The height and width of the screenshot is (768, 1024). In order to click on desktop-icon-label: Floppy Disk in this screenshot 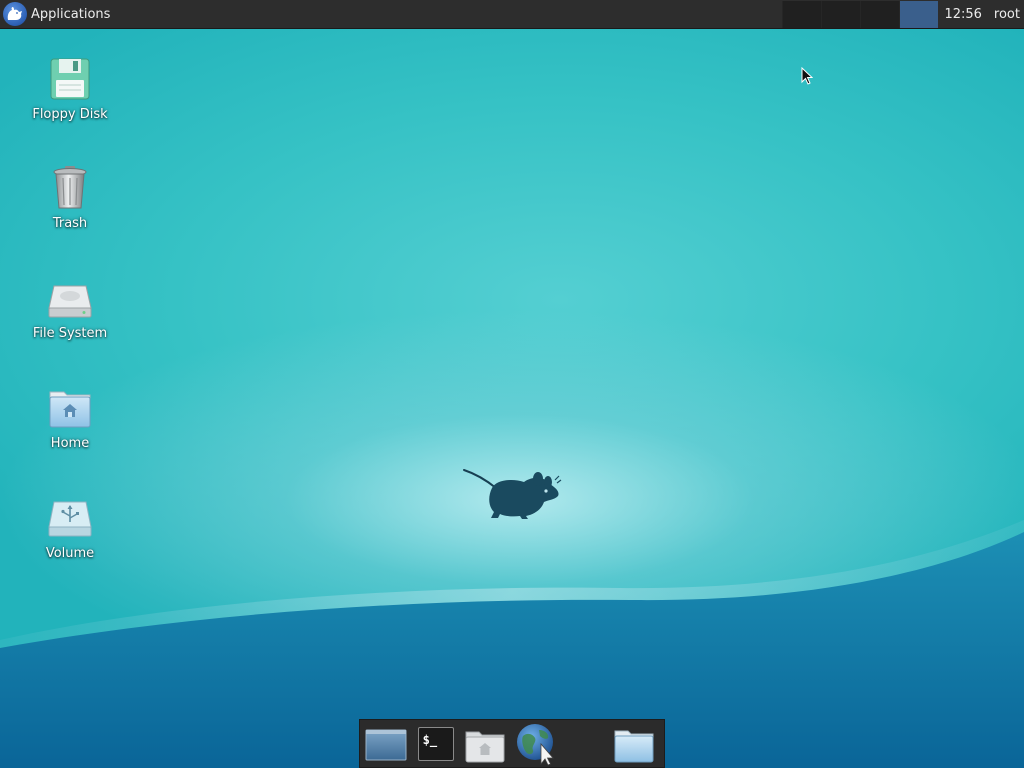, I will do `click(70, 114)`.